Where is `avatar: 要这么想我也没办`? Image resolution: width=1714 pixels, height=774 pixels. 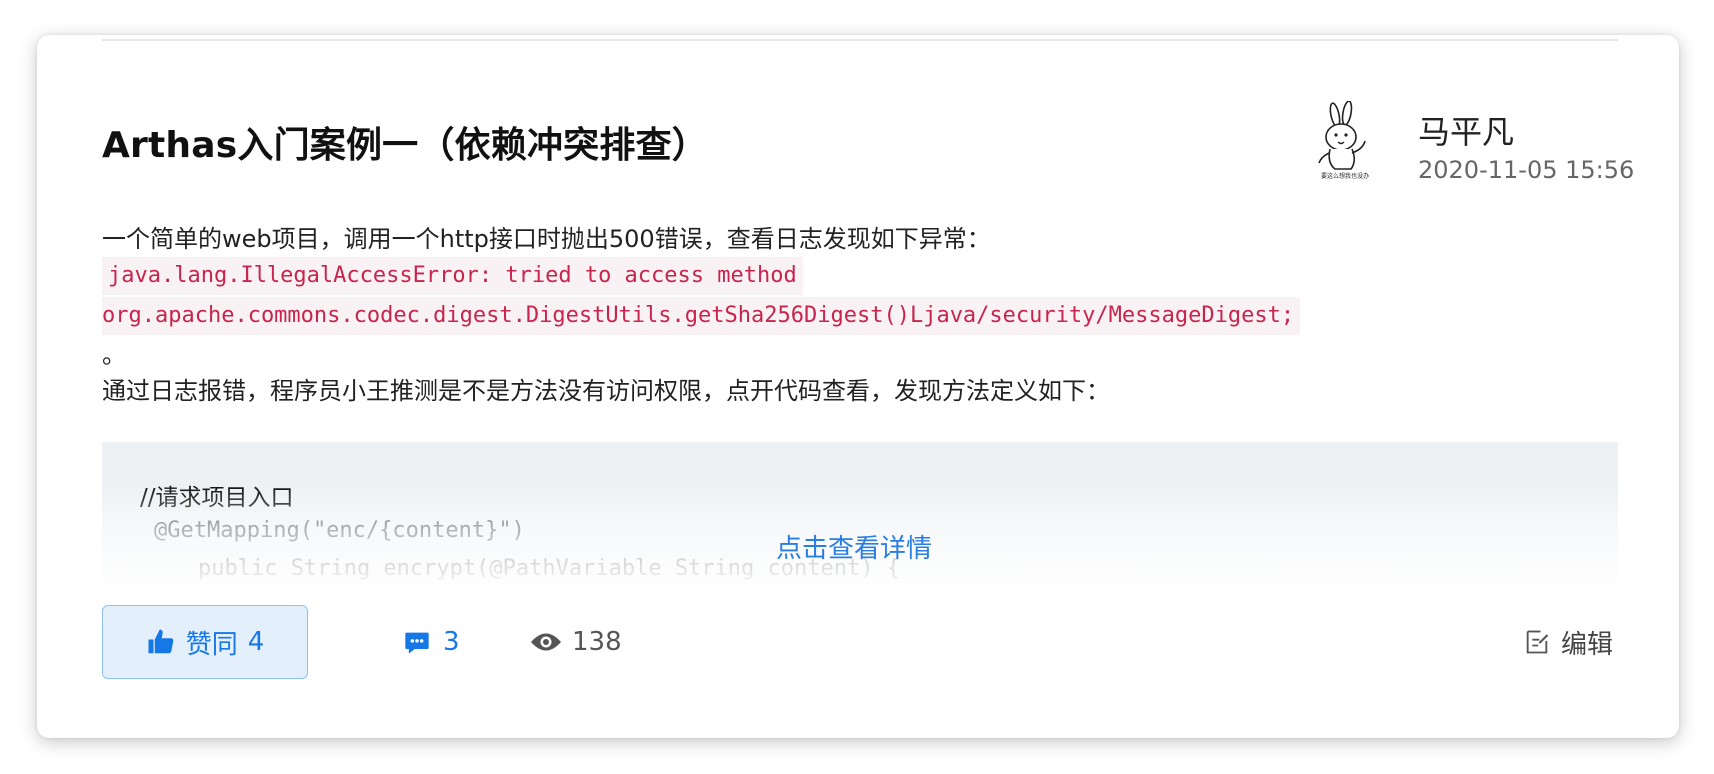 avatar: 要这么想我也没办 is located at coordinates (1345, 141).